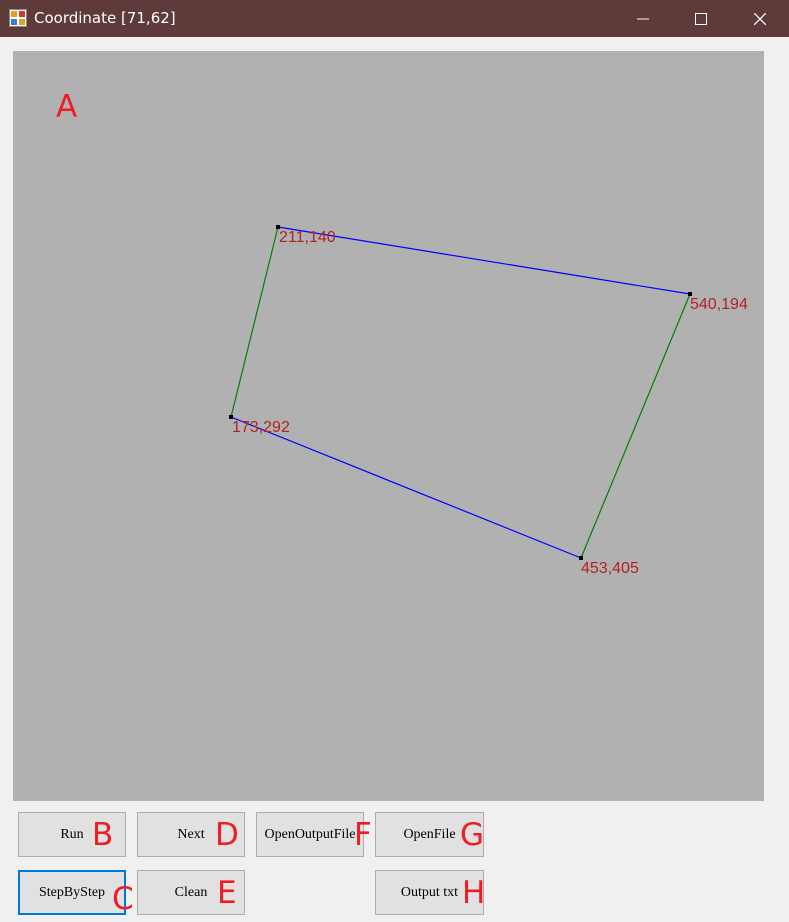 The image size is (789, 922). I want to click on close-icon, so click(760, 18).